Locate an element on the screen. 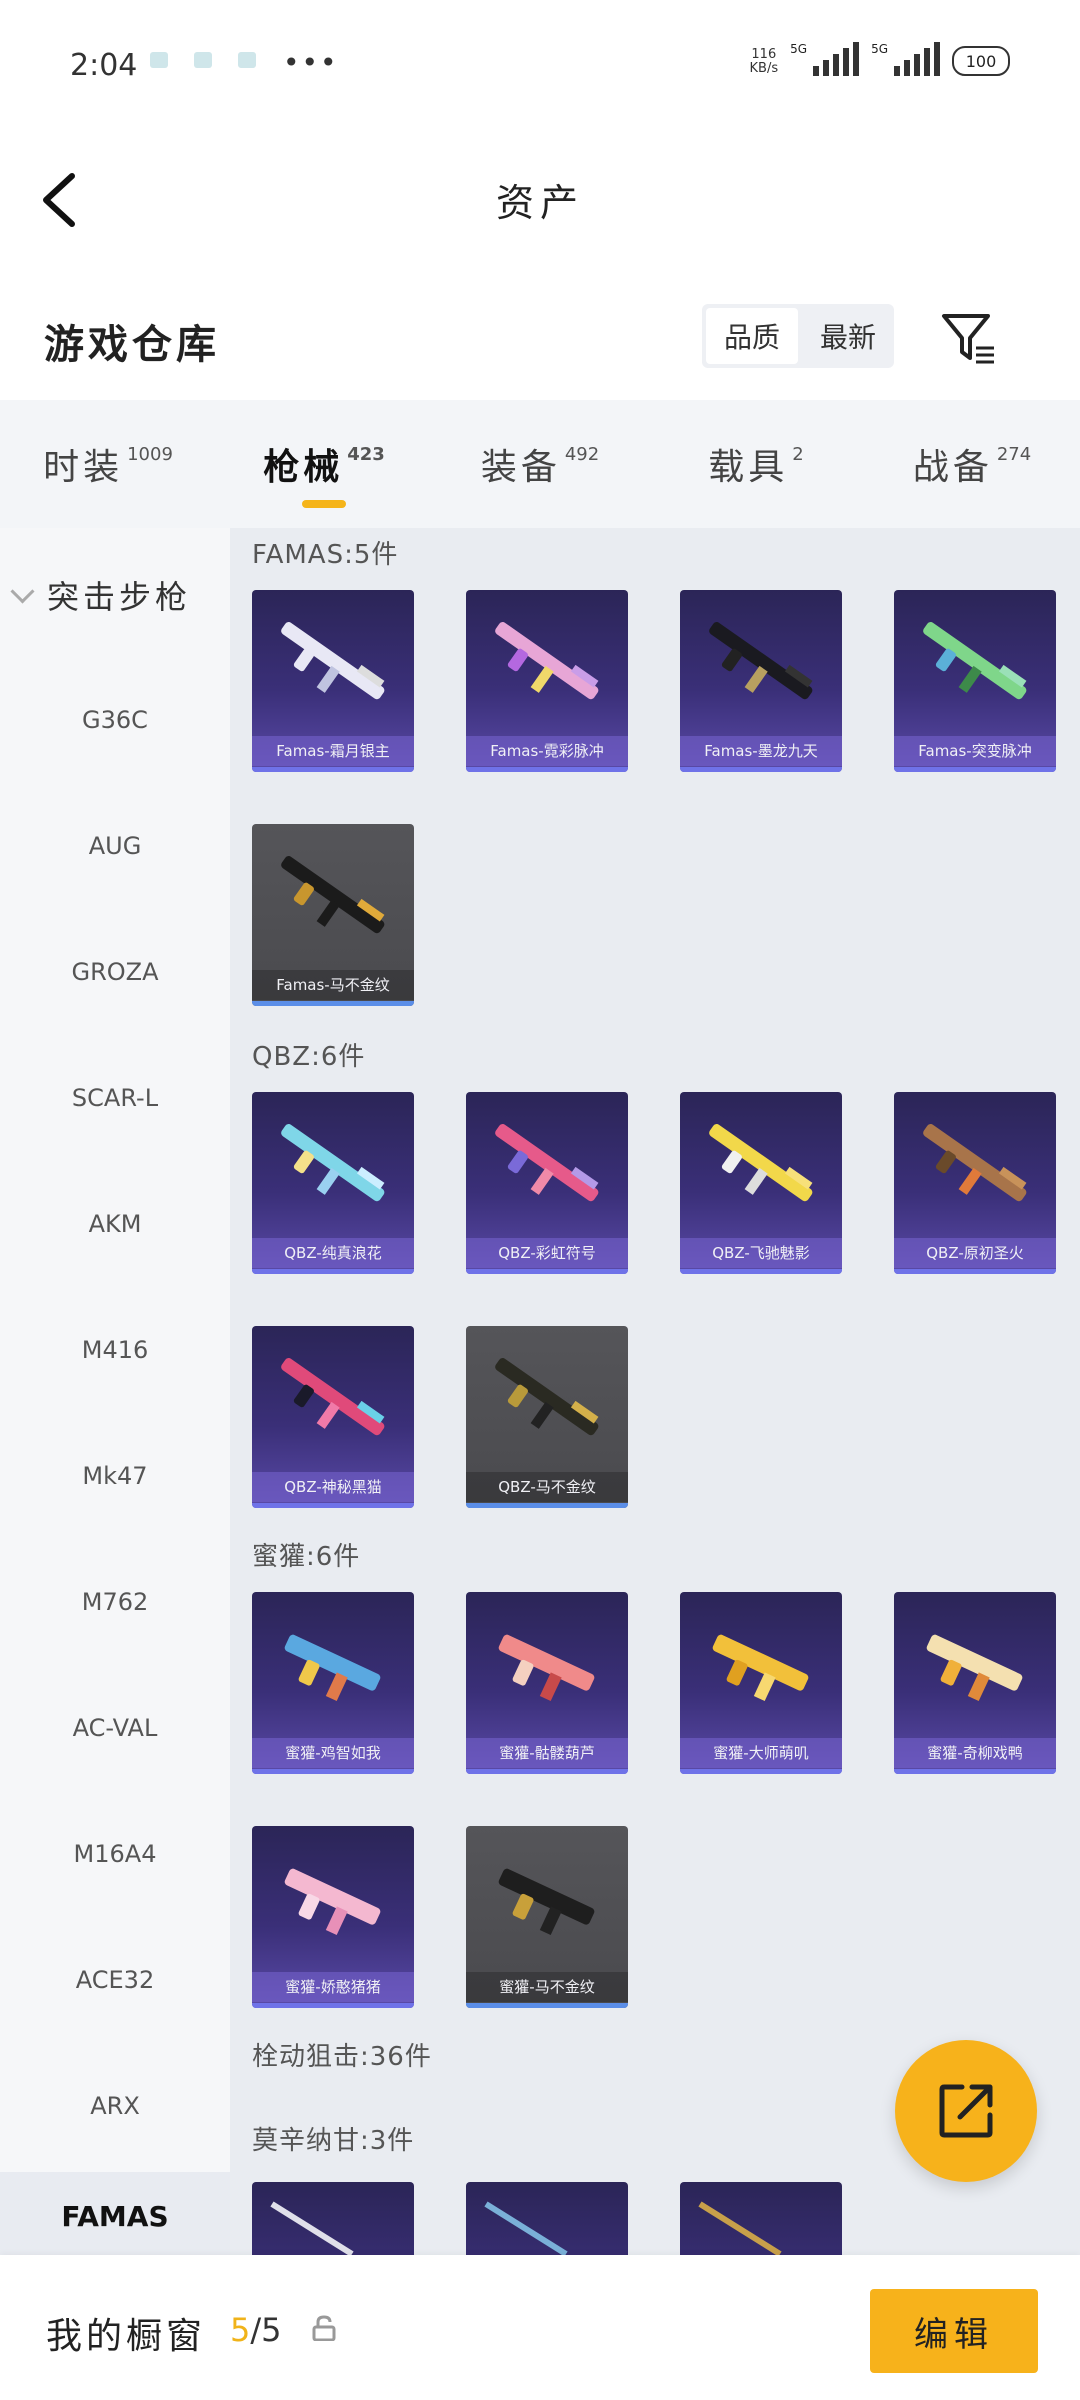  weapon-card: QBZ-纯真浪花 is located at coordinates (333, 1183).